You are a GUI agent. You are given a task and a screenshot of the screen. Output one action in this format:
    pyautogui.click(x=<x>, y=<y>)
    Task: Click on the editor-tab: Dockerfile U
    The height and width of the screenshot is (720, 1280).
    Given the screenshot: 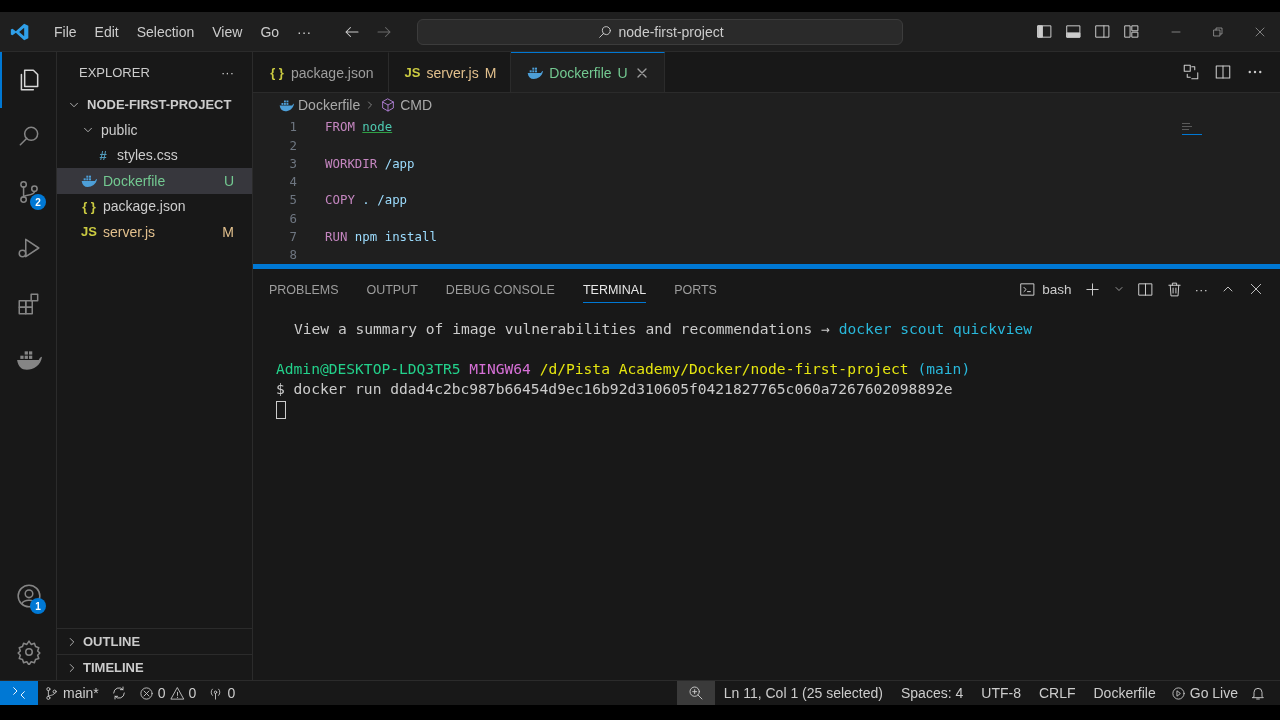 What is the action you would take?
    pyautogui.click(x=588, y=72)
    